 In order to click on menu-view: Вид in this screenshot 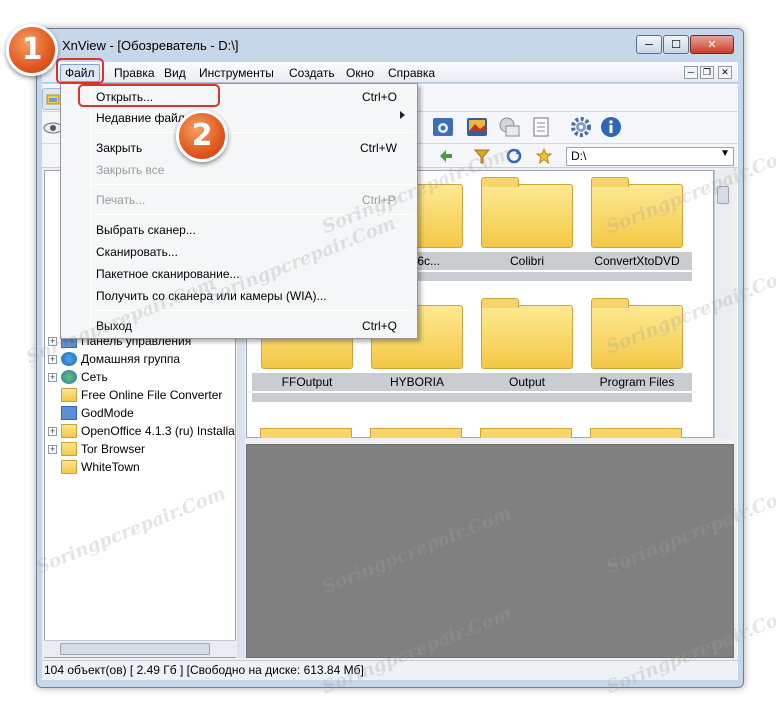, I will do `click(175, 73)`.